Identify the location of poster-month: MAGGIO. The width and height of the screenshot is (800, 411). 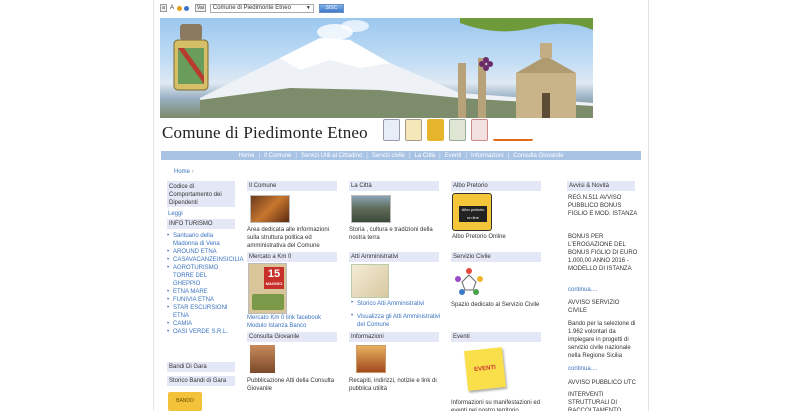
(274, 283).